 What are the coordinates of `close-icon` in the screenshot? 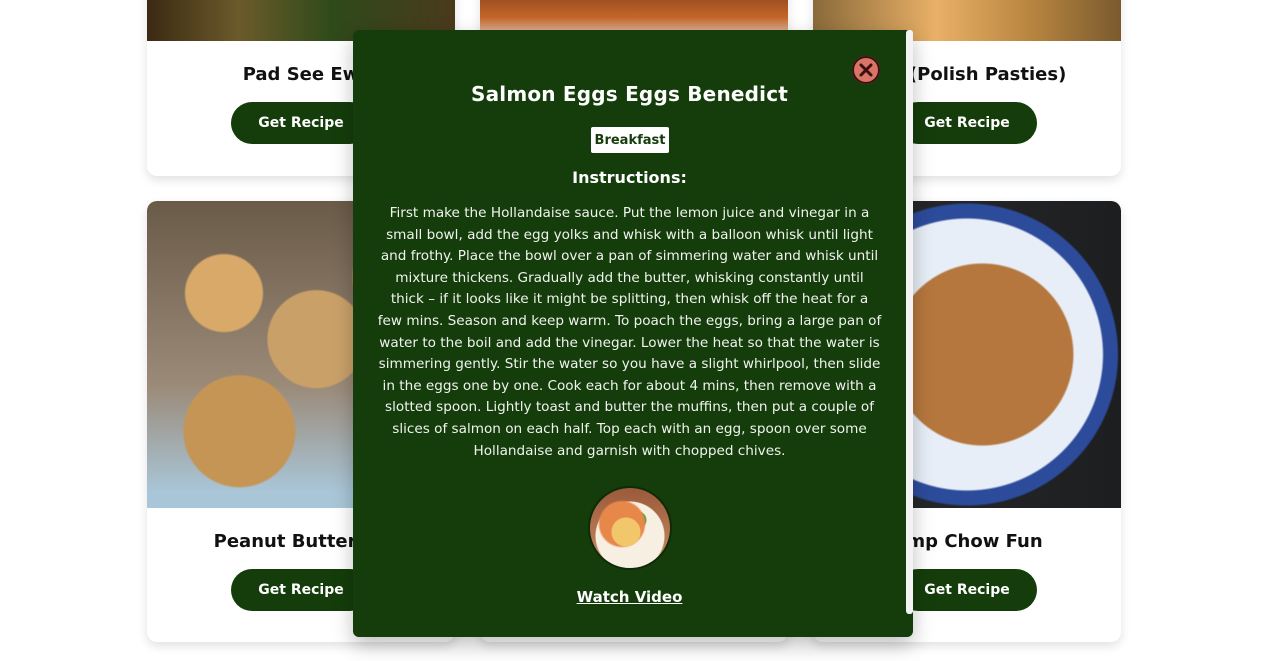 It's located at (866, 70).